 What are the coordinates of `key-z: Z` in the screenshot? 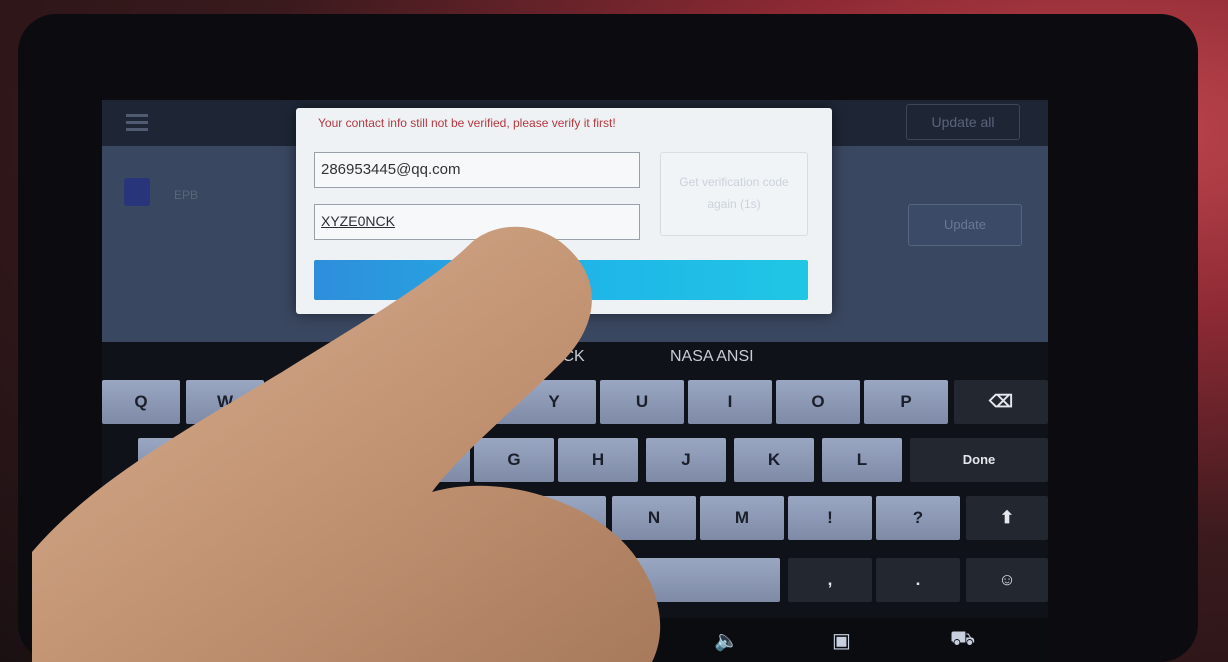 It's located at (226, 518).